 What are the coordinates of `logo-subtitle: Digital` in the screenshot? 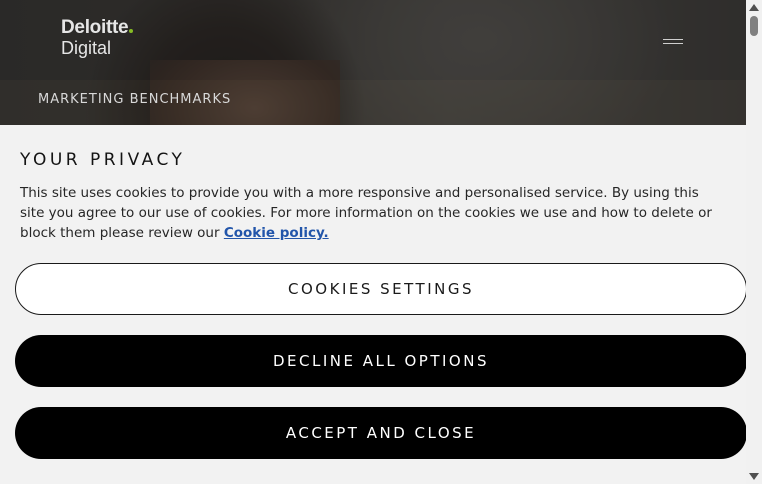 It's located at (86, 48).